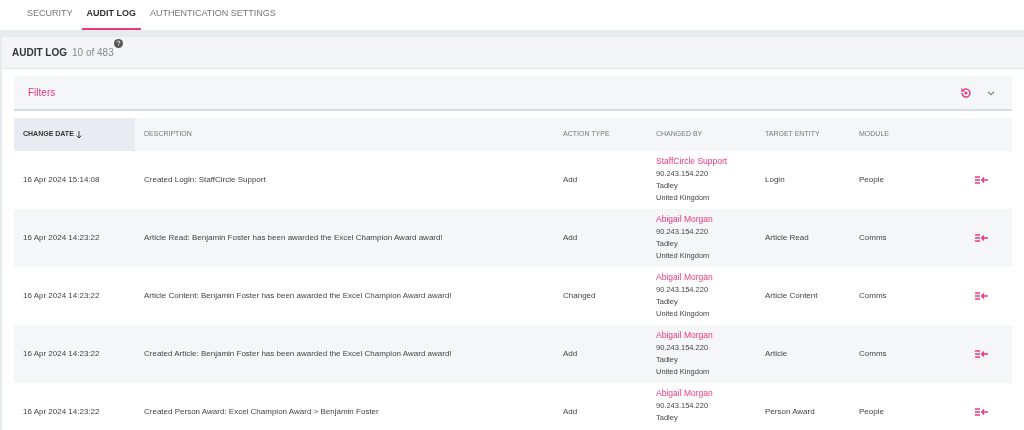 The height and width of the screenshot is (430, 1024). Describe the element at coordinates (787, 238) in the screenshot. I see `target-cell-text: Article Read` at that location.